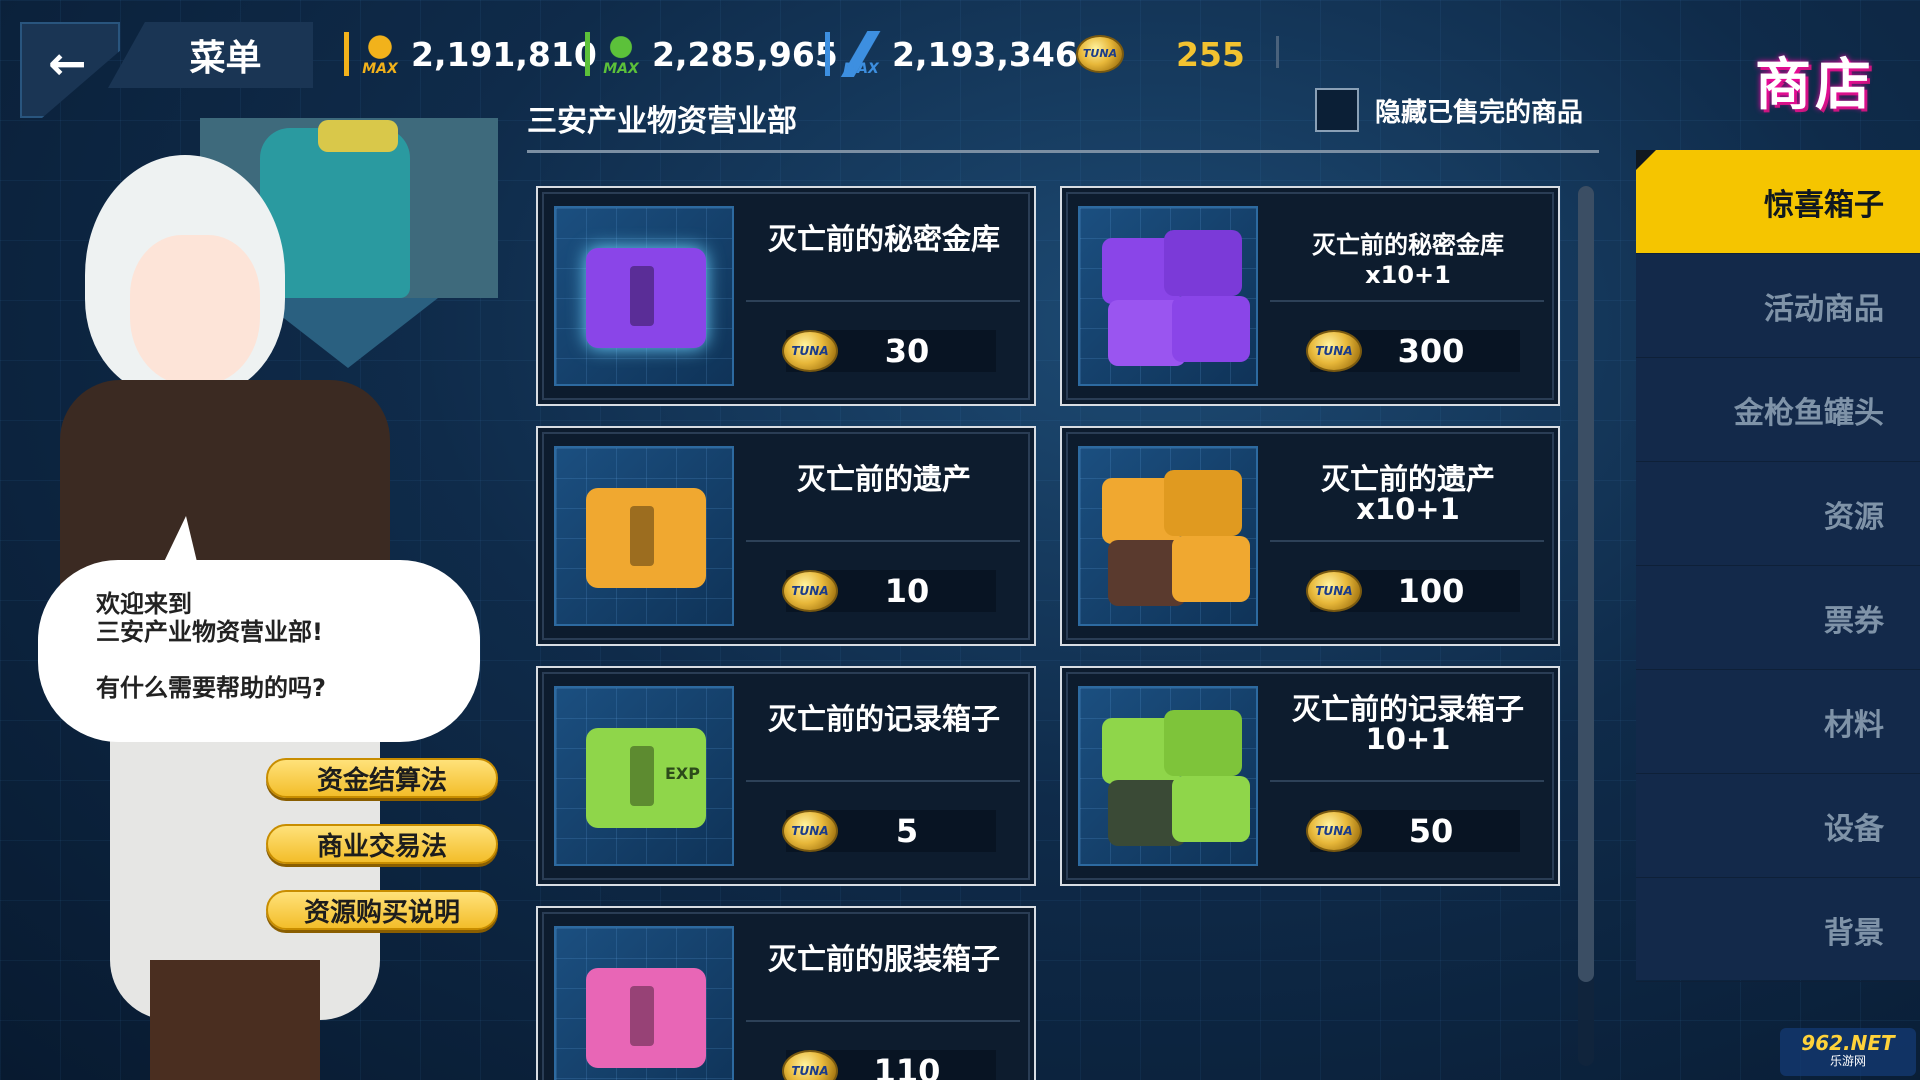 The width and height of the screenshot is (1920, 1080). I want to click on product-card: 灭亡前的秘密金库x10+1 TUNA 300, so click(1310, 296).